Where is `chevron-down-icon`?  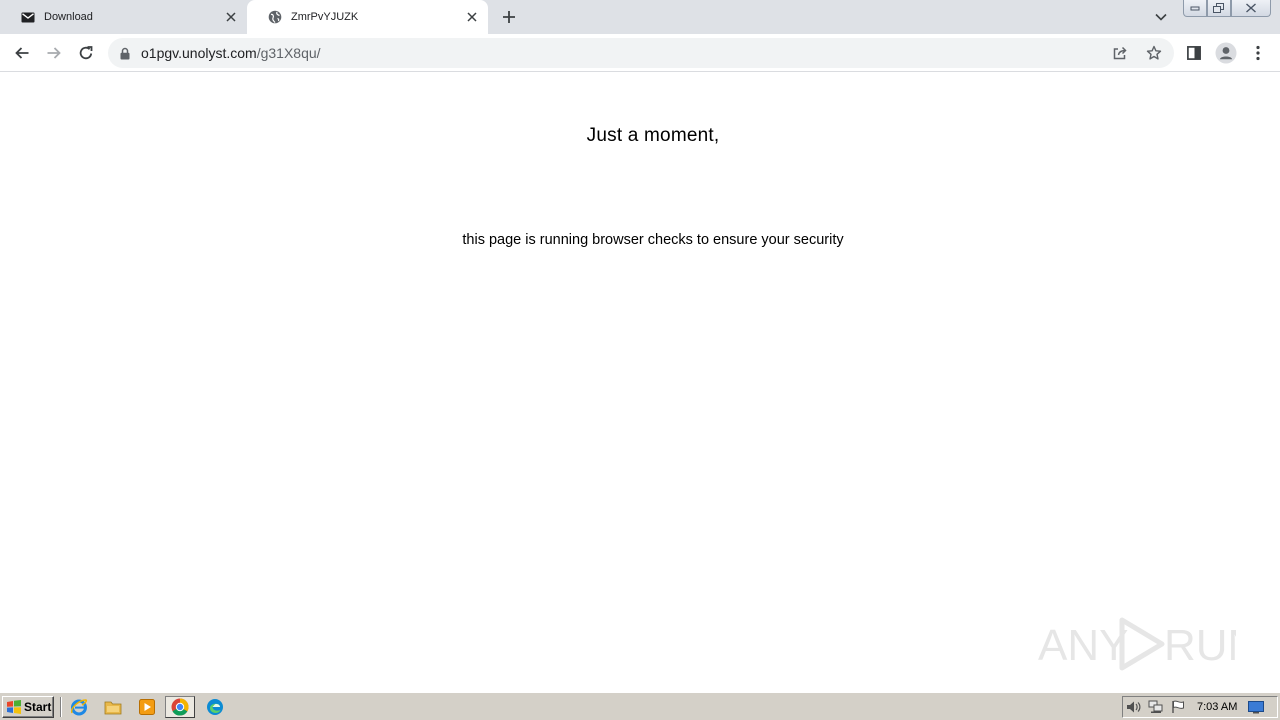
chevron-down-icon is located at coordinates (1161, 17).